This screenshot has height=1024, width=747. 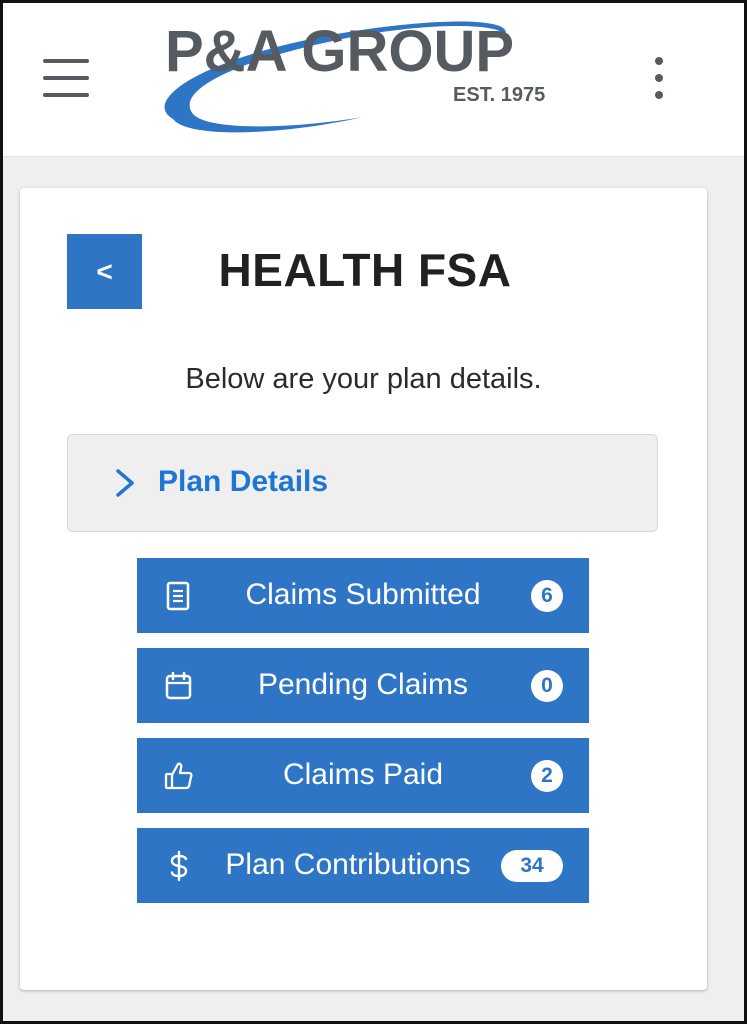 What do you see at coordinates (547, 686) in the screenshot?
I see `pending-claims-count-badge: 0` at bounding box center [547, 686].